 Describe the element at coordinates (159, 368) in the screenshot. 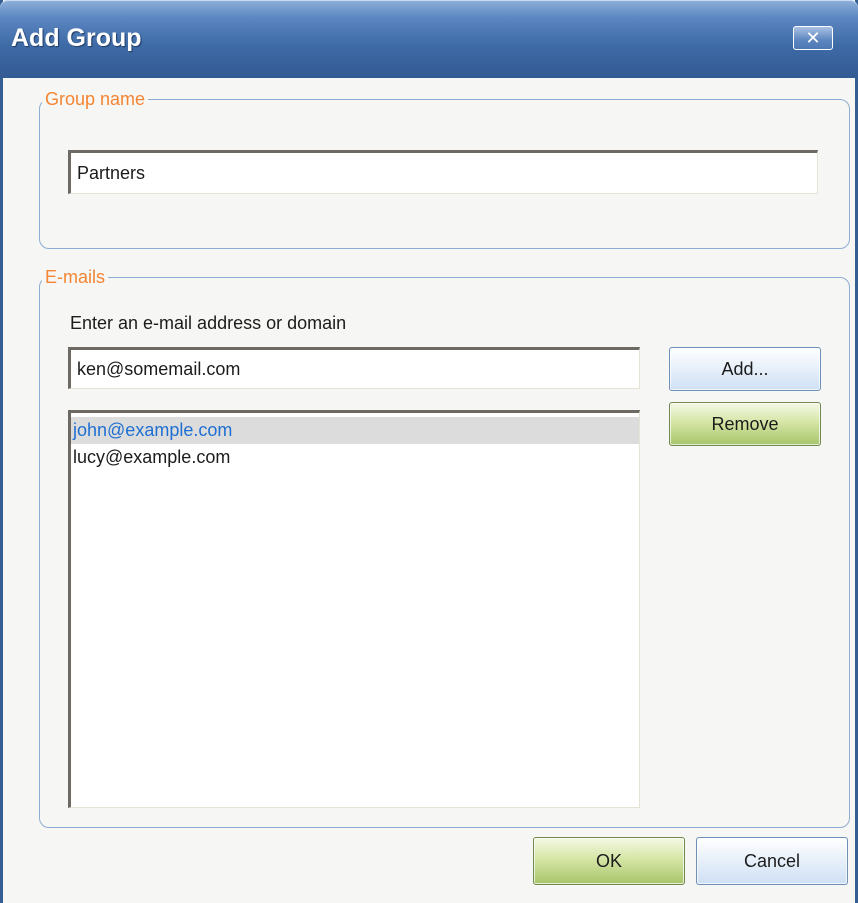

I see `email-input-value: ken@somemail.com` at that location.